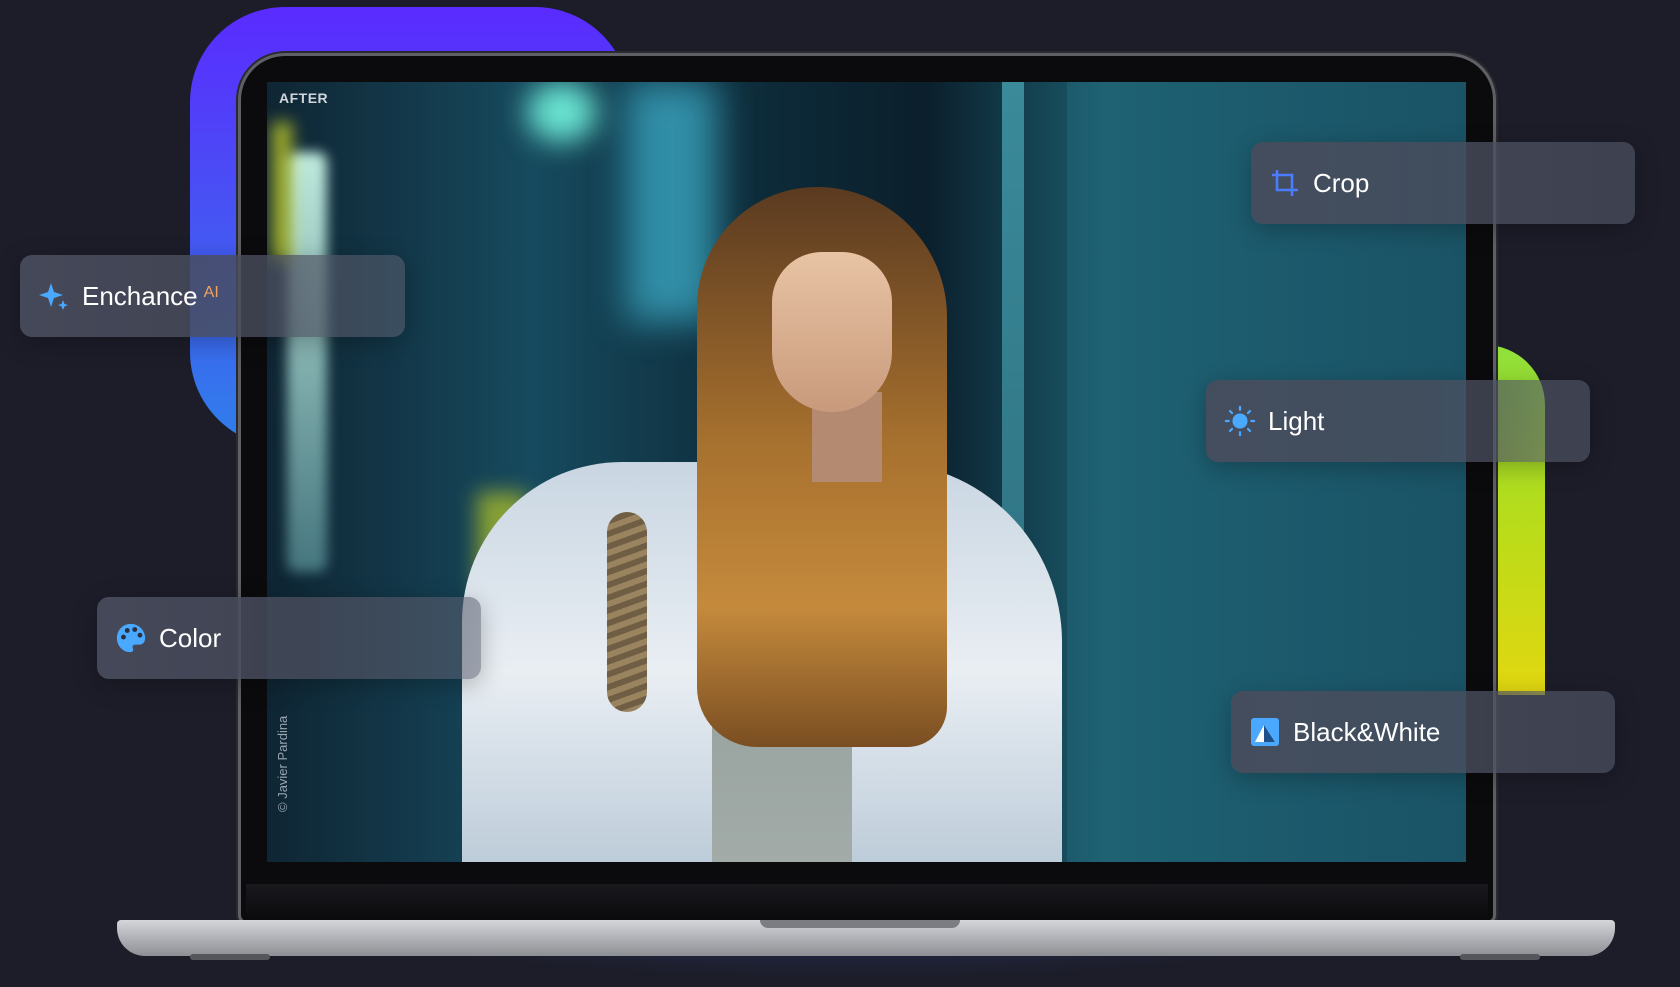 This screenshot has height=987, width=1680. What do you see at coordinates (1296, 420) in the screenshot?
I see `light-label: Light` at bounding box center [1296, 420].